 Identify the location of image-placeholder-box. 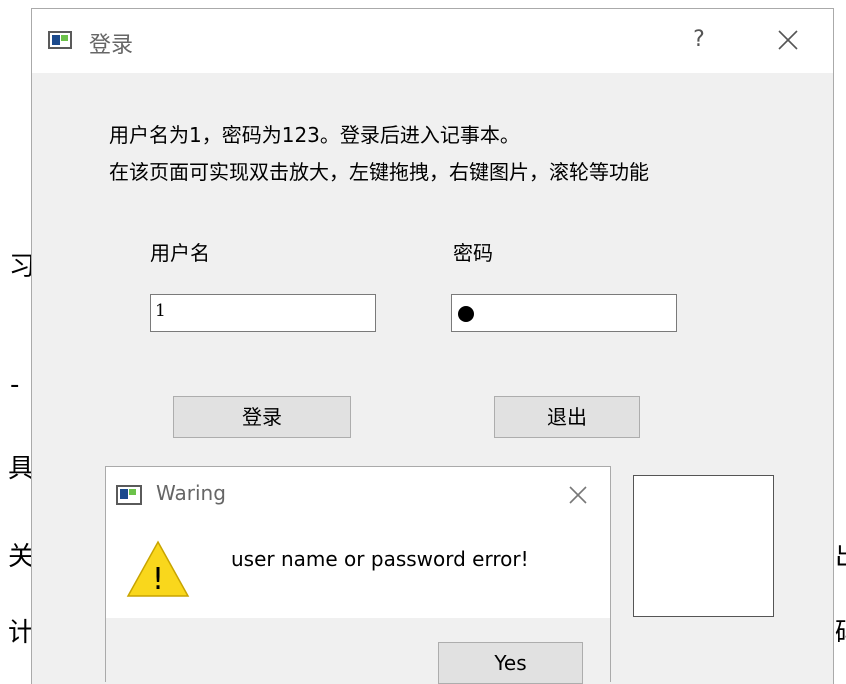
(703, 546).